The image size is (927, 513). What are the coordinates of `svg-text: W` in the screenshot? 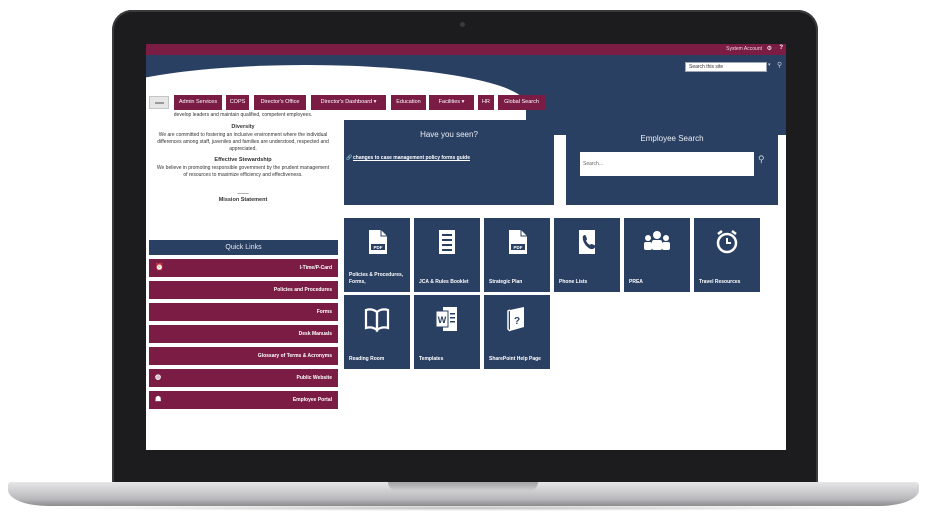 It's located at (442, 320).